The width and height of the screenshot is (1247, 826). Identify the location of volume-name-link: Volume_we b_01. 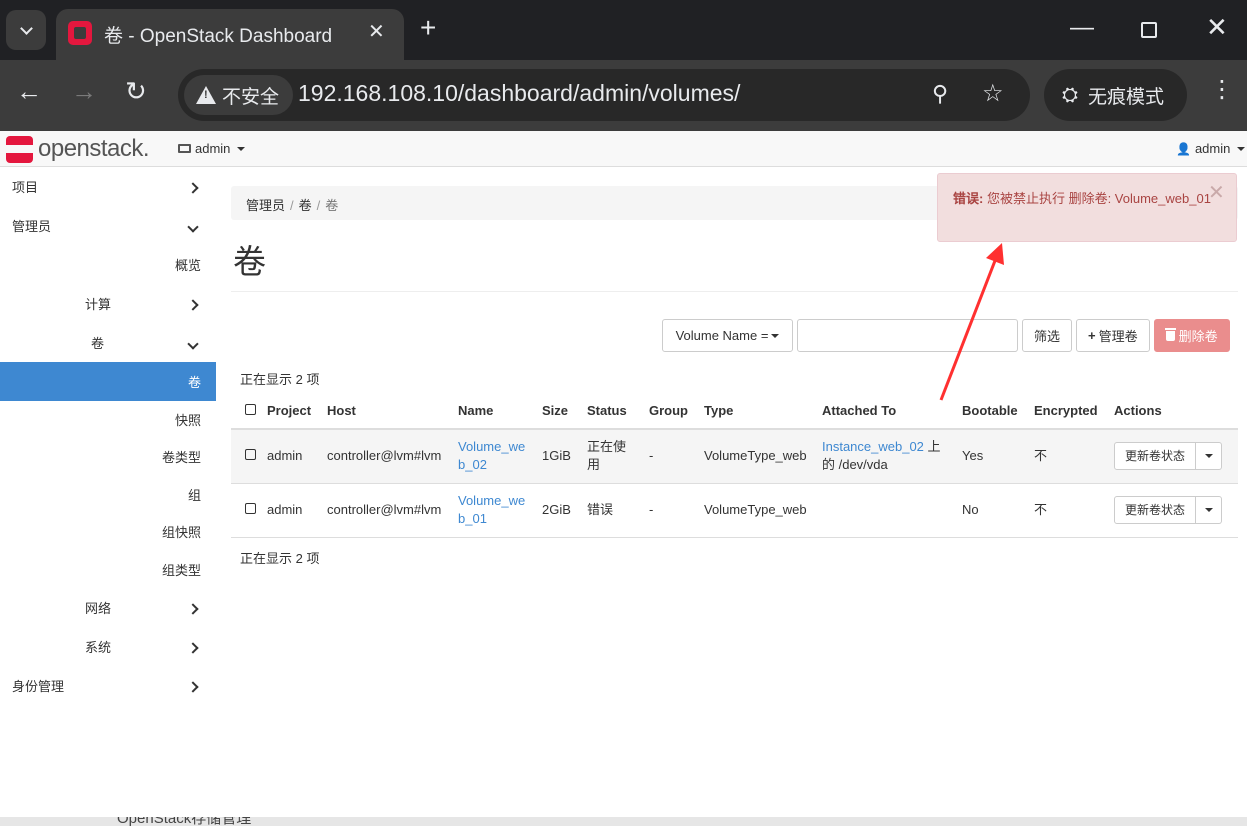
(491, 509).